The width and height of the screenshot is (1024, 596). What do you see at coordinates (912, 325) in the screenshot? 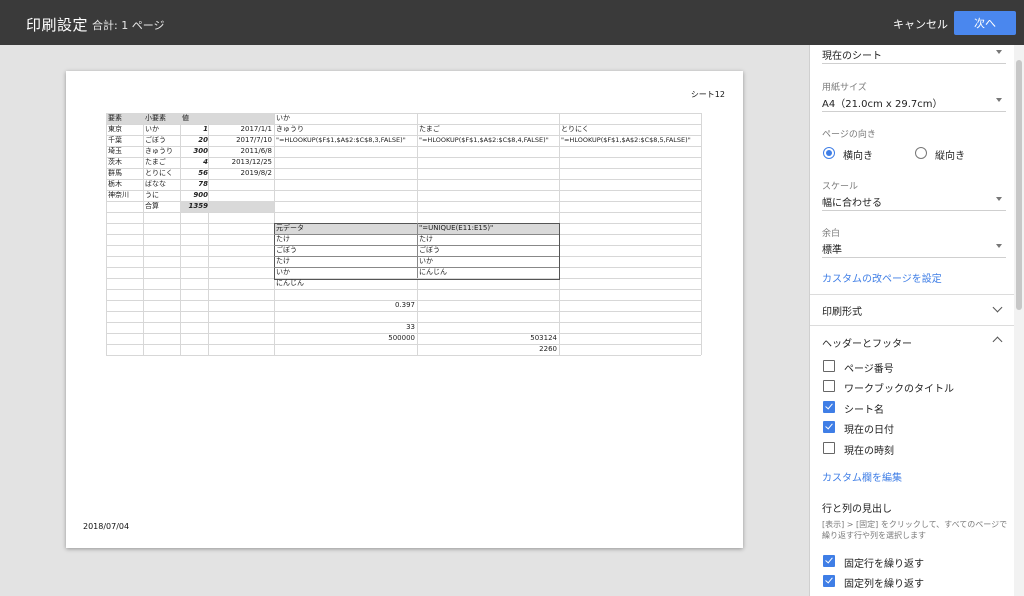
I see `divider` at bounding box center [912, 325].